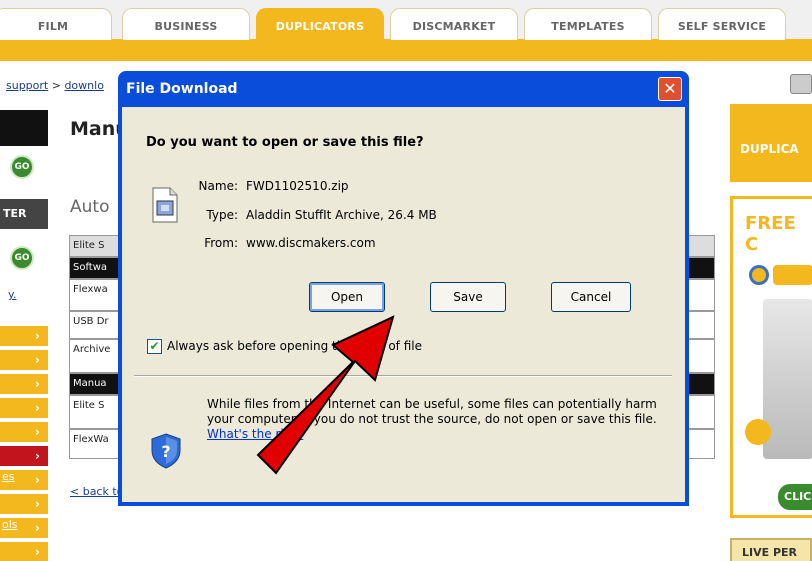 Image resolution: width=812 pixels, height=561 pixels. What do you see at coordinates (771, 549) in the screenshot?
I see `live-person-button: LIVE PER` at bounding box center [771, 549].